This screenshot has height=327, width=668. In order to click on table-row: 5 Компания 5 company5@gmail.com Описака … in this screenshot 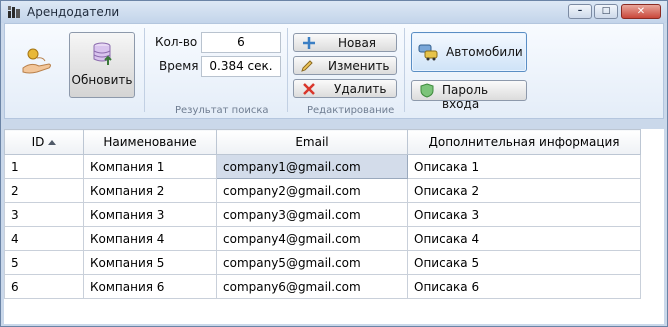, I will do `click(322, 262)`.